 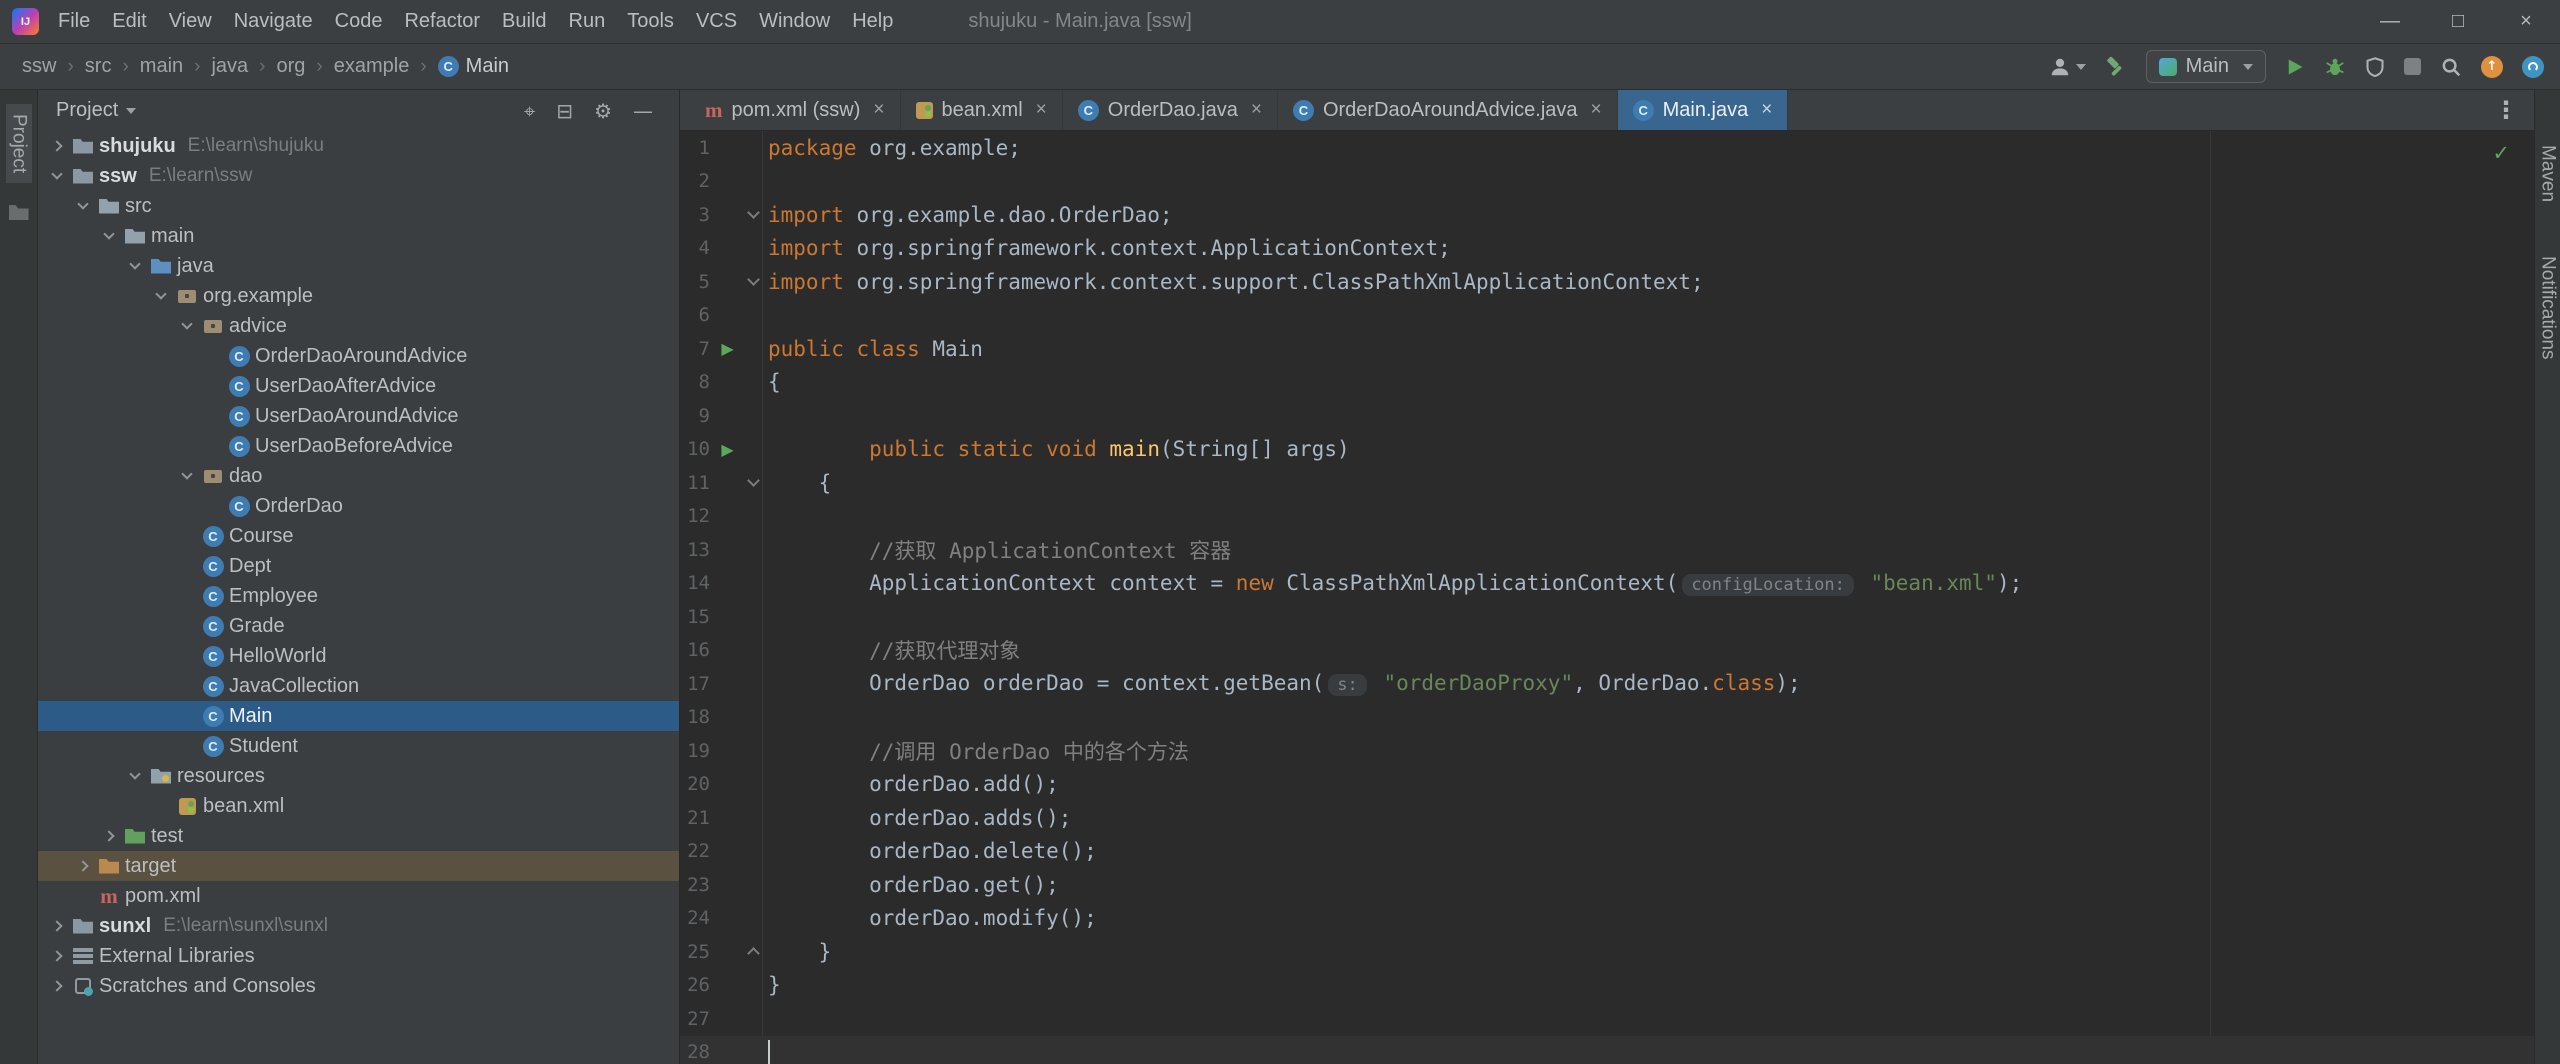 What do you see at coordinates (891, 148) in the screenshot?
I see `code-text: package org.example;` at bounding box center [891, 148].